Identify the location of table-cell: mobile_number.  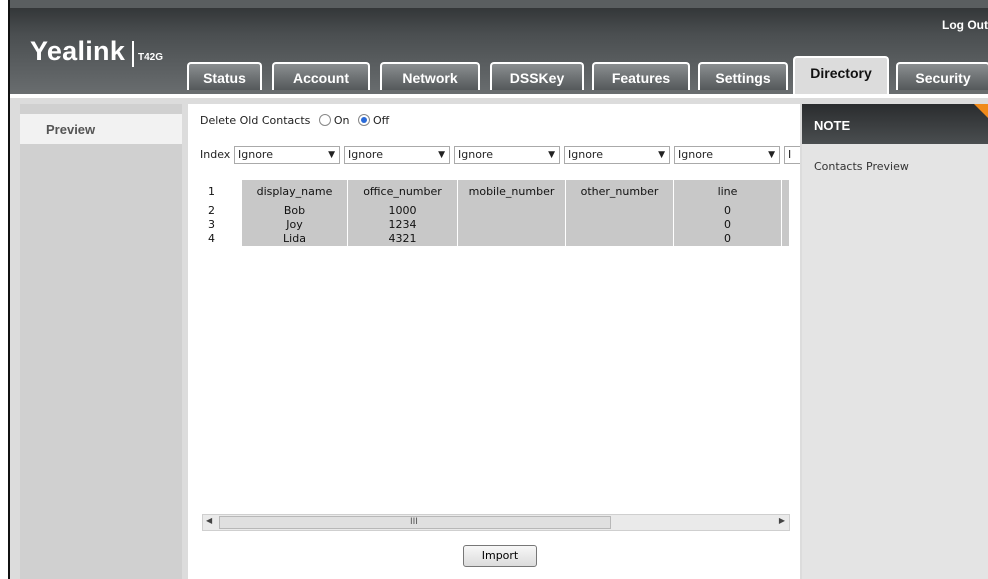
(512, 192).